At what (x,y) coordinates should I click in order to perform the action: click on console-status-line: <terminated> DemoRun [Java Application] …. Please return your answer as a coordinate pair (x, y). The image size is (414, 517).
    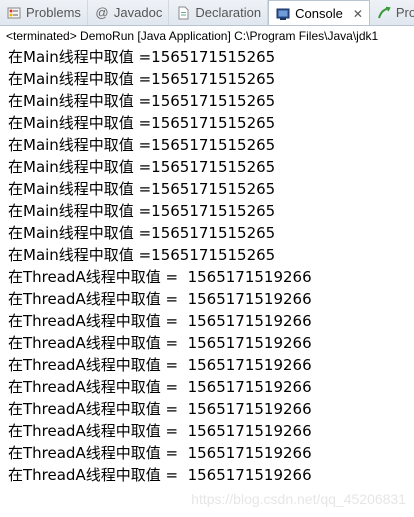
    Looking at the image, I should click on (192, 36).